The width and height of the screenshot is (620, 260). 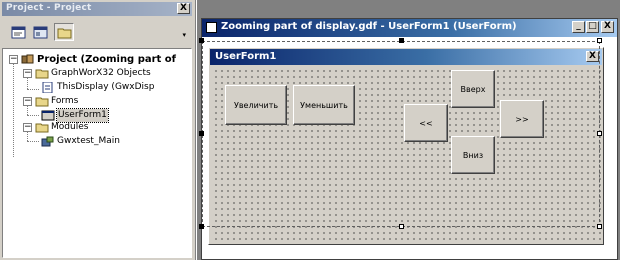 What do you see at coordinates (97, 9) in the screenshot?
I see `project-explorer-titlebar: Project - Project X` at bounding box center [97, 9].